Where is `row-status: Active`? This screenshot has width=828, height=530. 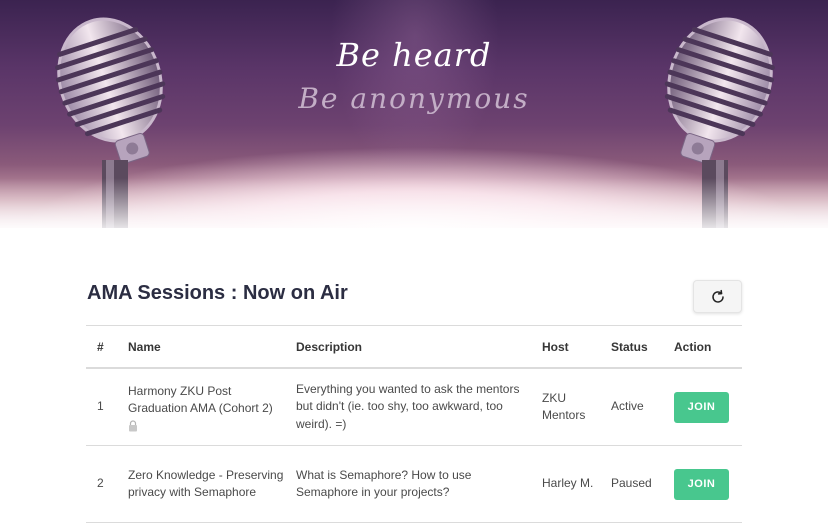
row-status: Active is located at coordinates (627, 406).